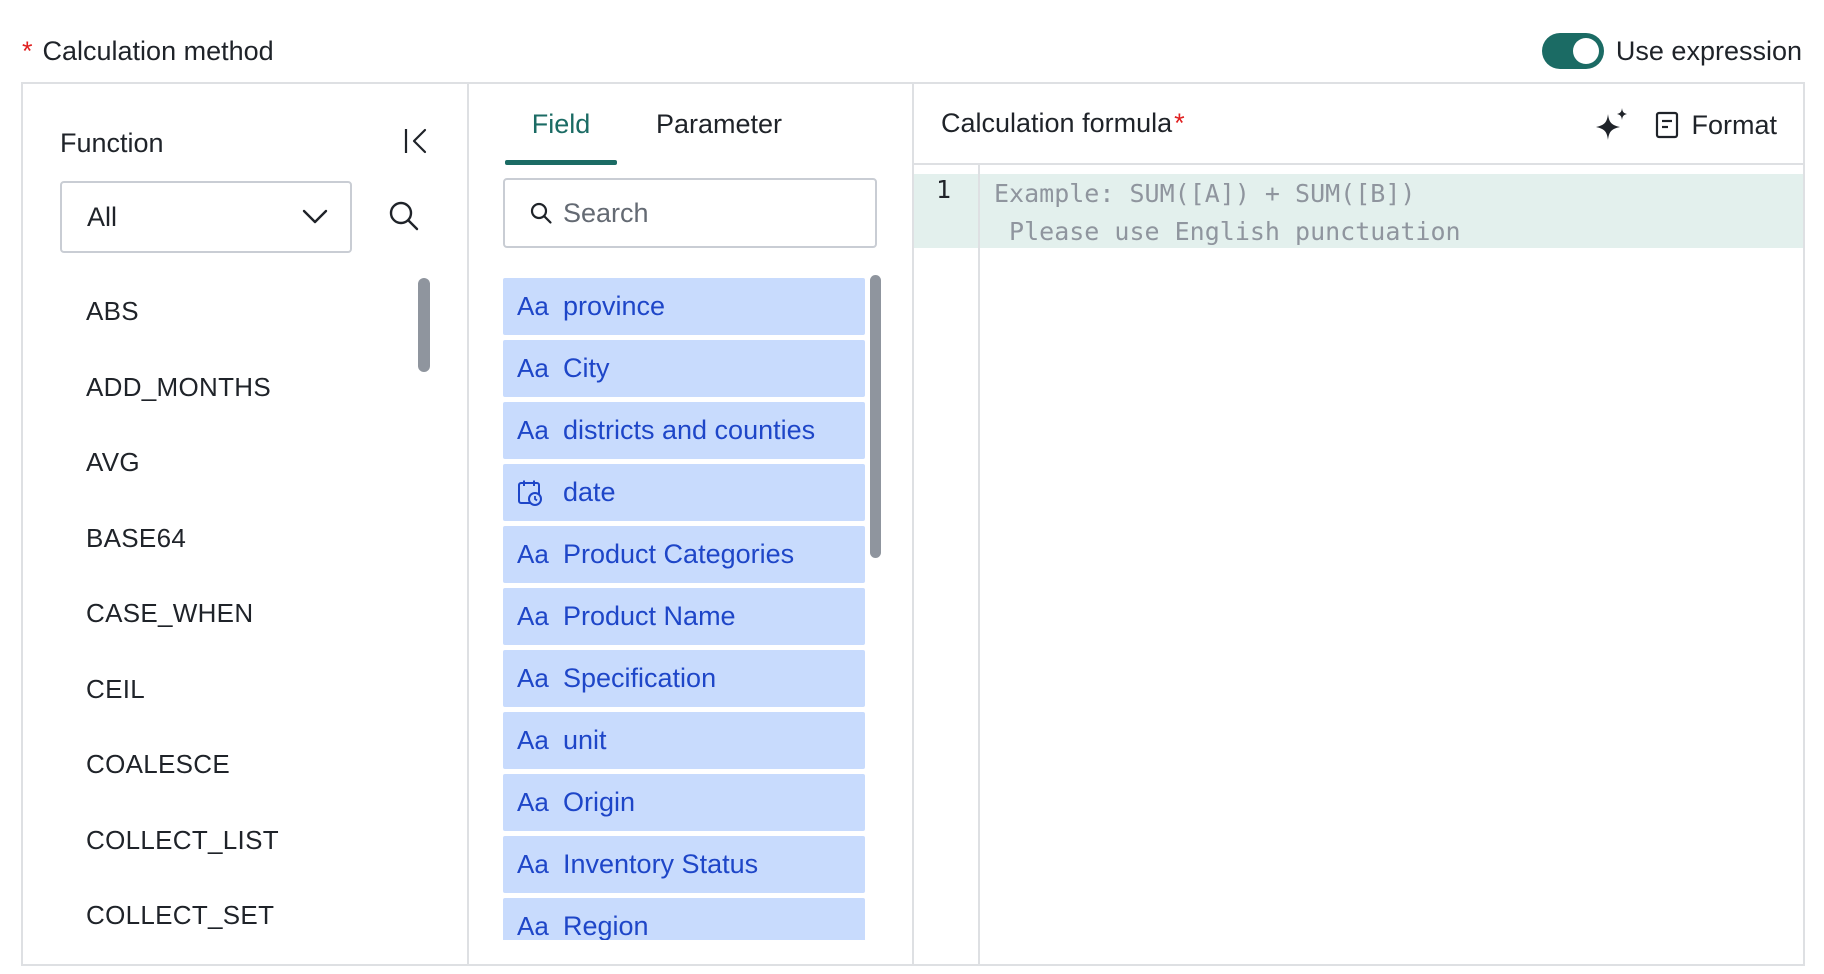 The image size is (1824, 974). Describe the element at coordinates (1057, 123) in the screenshot. I see `formula-title-text: Calculation formula` at that location.